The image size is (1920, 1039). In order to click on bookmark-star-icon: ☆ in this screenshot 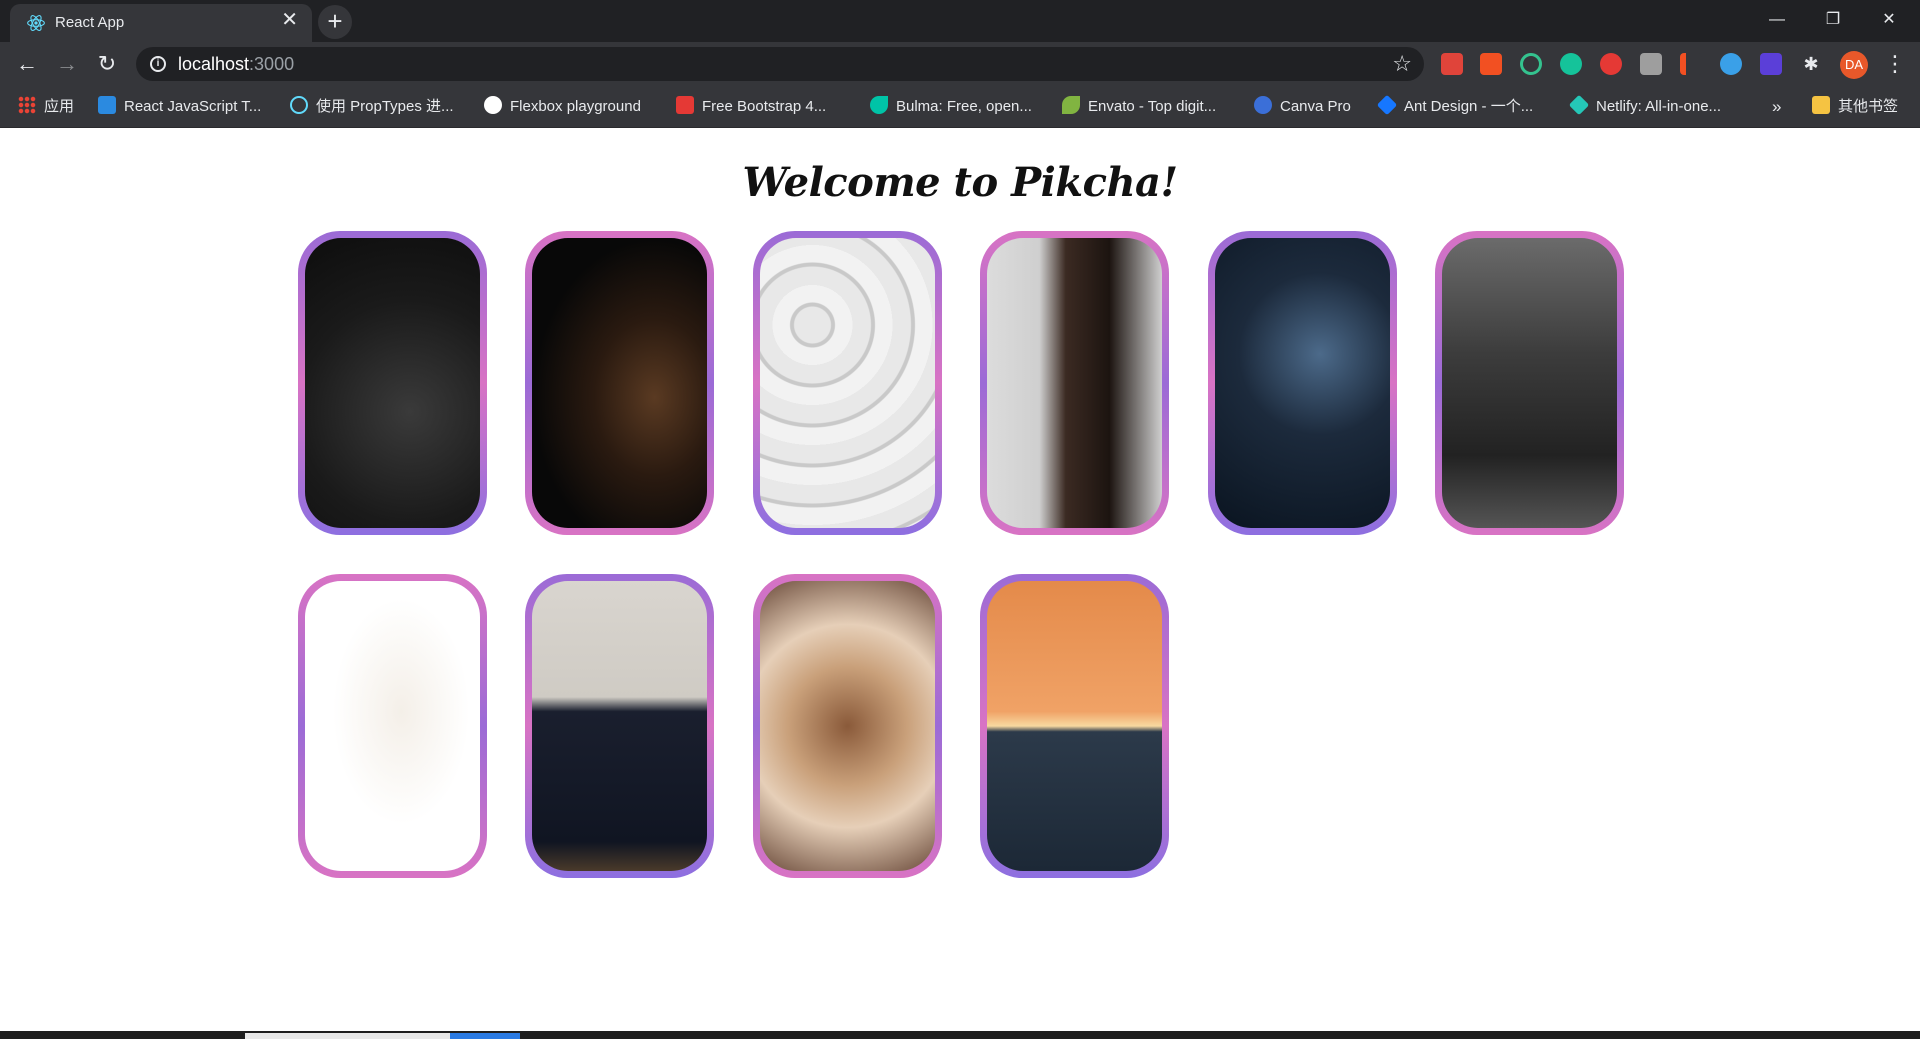, I will do `click(1402, 64)`.